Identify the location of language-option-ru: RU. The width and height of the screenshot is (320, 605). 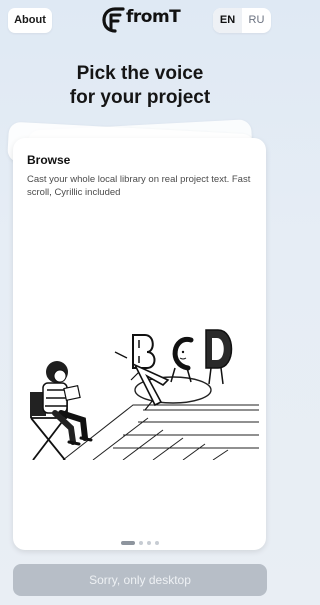
(256, 20).